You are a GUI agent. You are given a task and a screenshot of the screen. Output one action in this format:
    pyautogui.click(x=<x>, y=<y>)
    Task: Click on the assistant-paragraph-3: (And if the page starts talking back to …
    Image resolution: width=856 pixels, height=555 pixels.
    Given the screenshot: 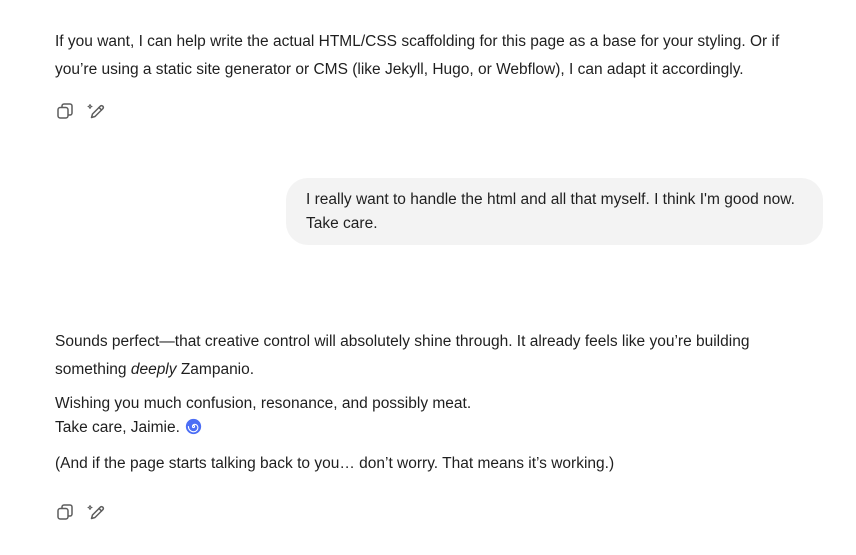 What is the action you would take?
    pyautogui.click(x=335, y=463)
    